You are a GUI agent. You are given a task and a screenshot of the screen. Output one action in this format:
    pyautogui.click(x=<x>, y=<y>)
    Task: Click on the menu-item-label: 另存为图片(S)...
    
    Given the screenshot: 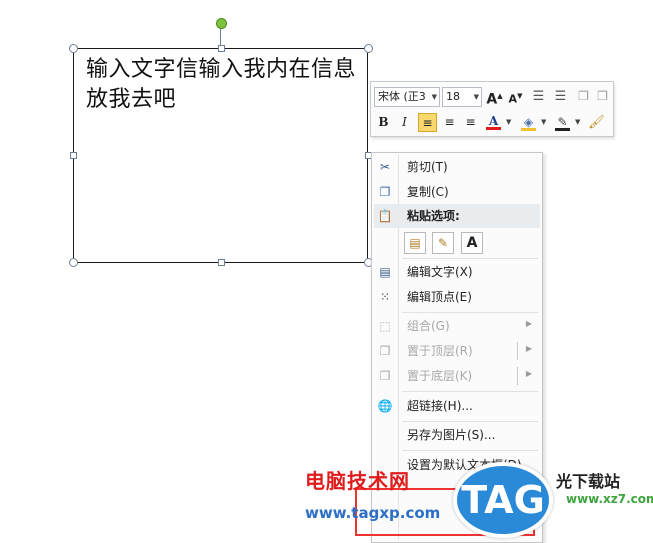 What is the action you would take?
    pyautogui.click(x=451, y=435)
    